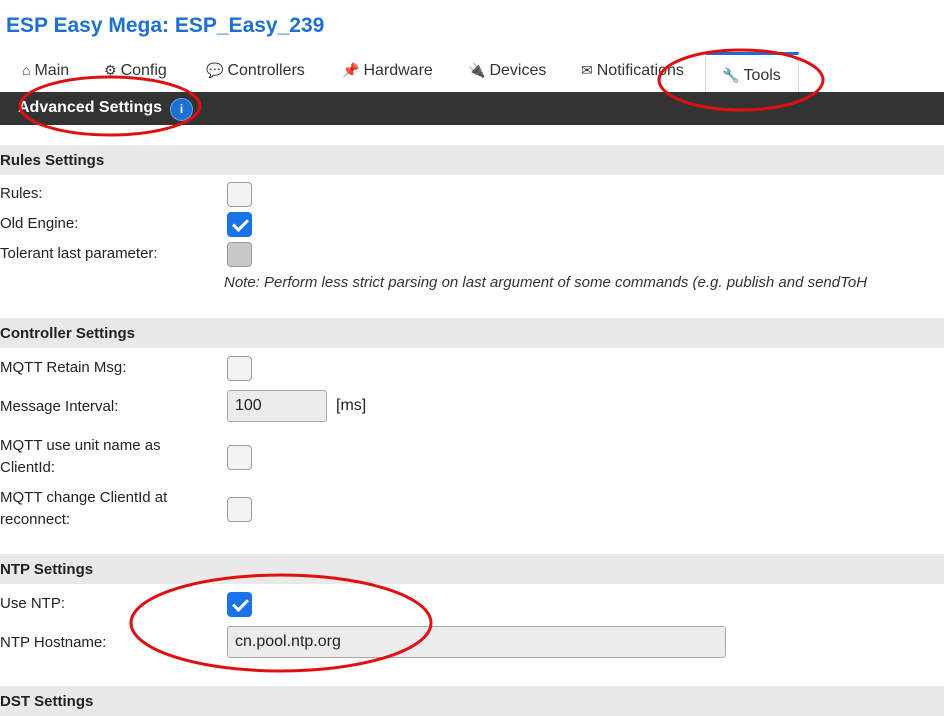  What do you see at coordinates (21, 193) in the screenshot?
I see `rules-label: Rules:` at bounding box center [21, 193].